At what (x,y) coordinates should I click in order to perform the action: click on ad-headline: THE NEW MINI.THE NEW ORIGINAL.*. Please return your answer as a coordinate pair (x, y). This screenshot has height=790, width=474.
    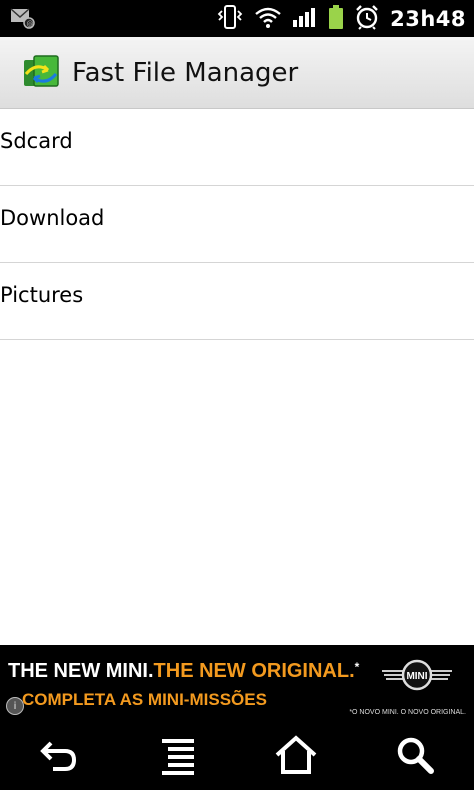
    Looking at the image, I should click on (183, 671).